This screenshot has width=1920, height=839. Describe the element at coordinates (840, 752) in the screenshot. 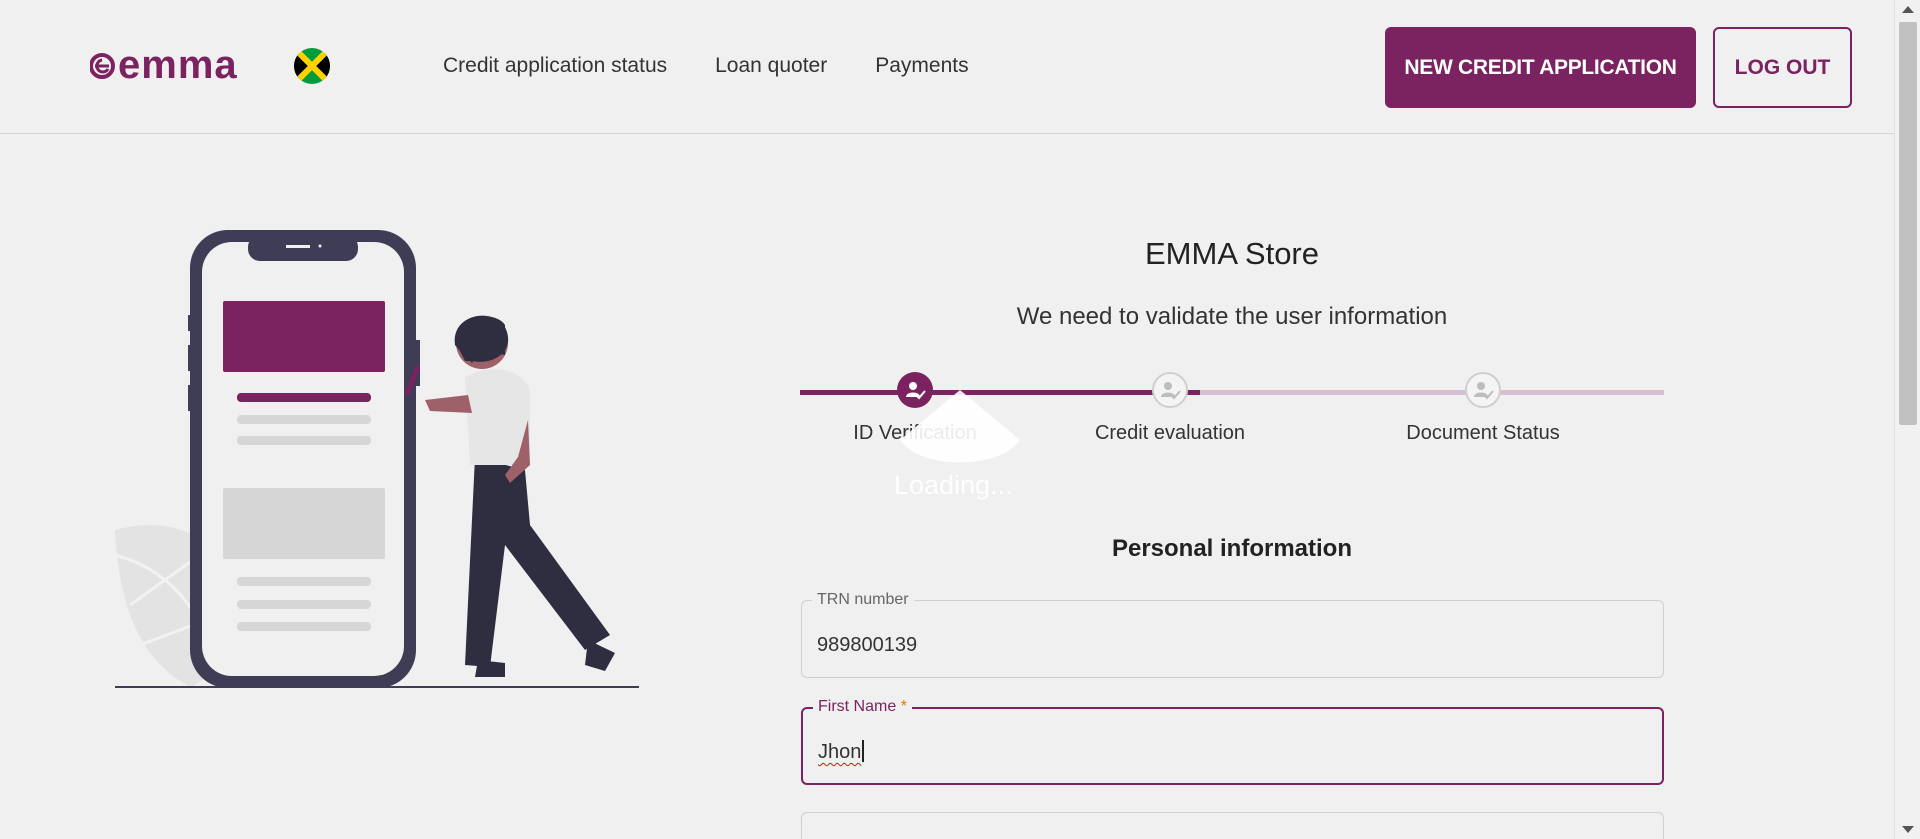

I see `first-name-value: Jhon` at that location.